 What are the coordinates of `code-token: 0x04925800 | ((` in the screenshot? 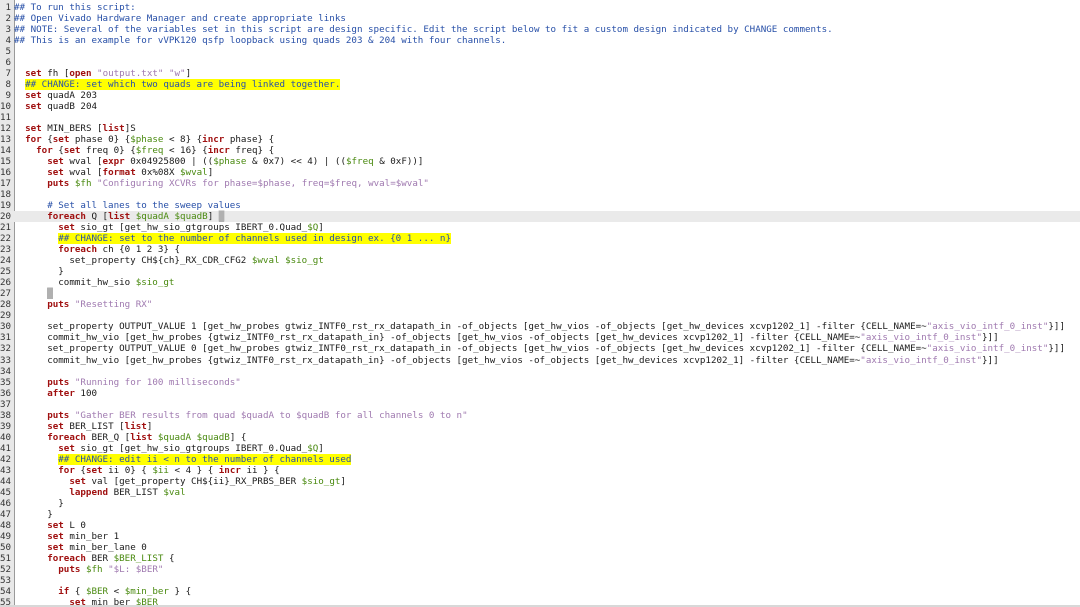 It's located at (169, 162).